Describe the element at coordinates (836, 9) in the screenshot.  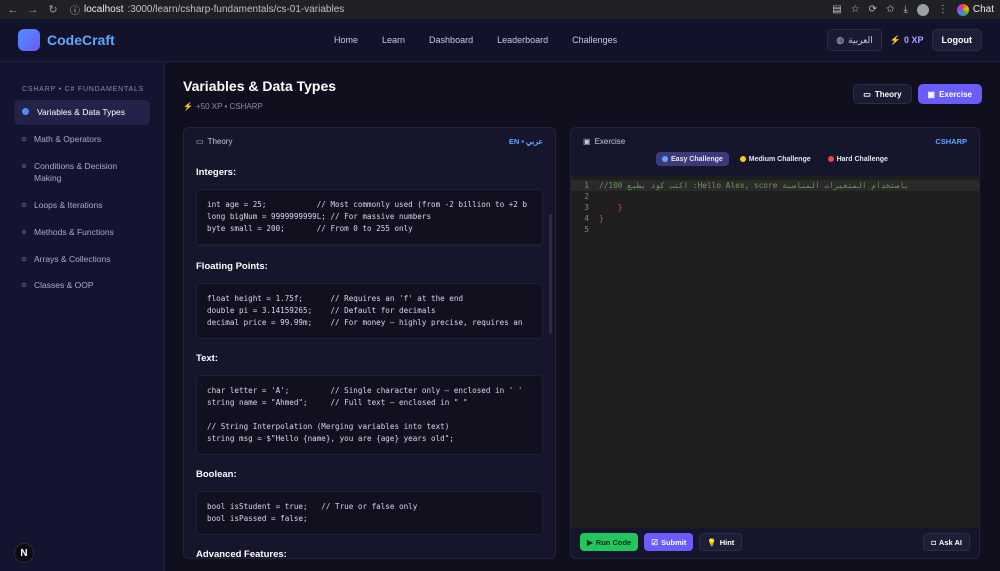
I see `page-icon: ▤` at that location.